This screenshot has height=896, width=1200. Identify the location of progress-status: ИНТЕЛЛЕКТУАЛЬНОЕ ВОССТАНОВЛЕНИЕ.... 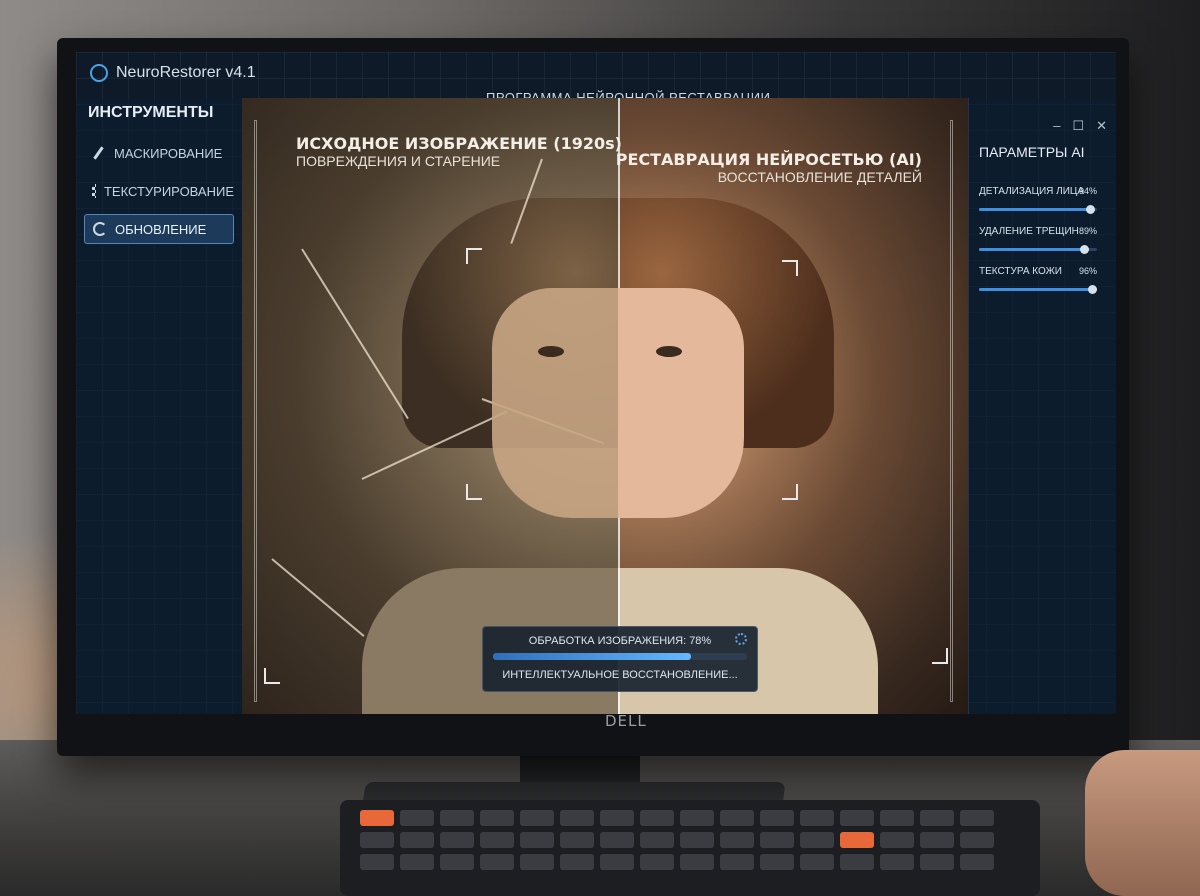
(620, 675).